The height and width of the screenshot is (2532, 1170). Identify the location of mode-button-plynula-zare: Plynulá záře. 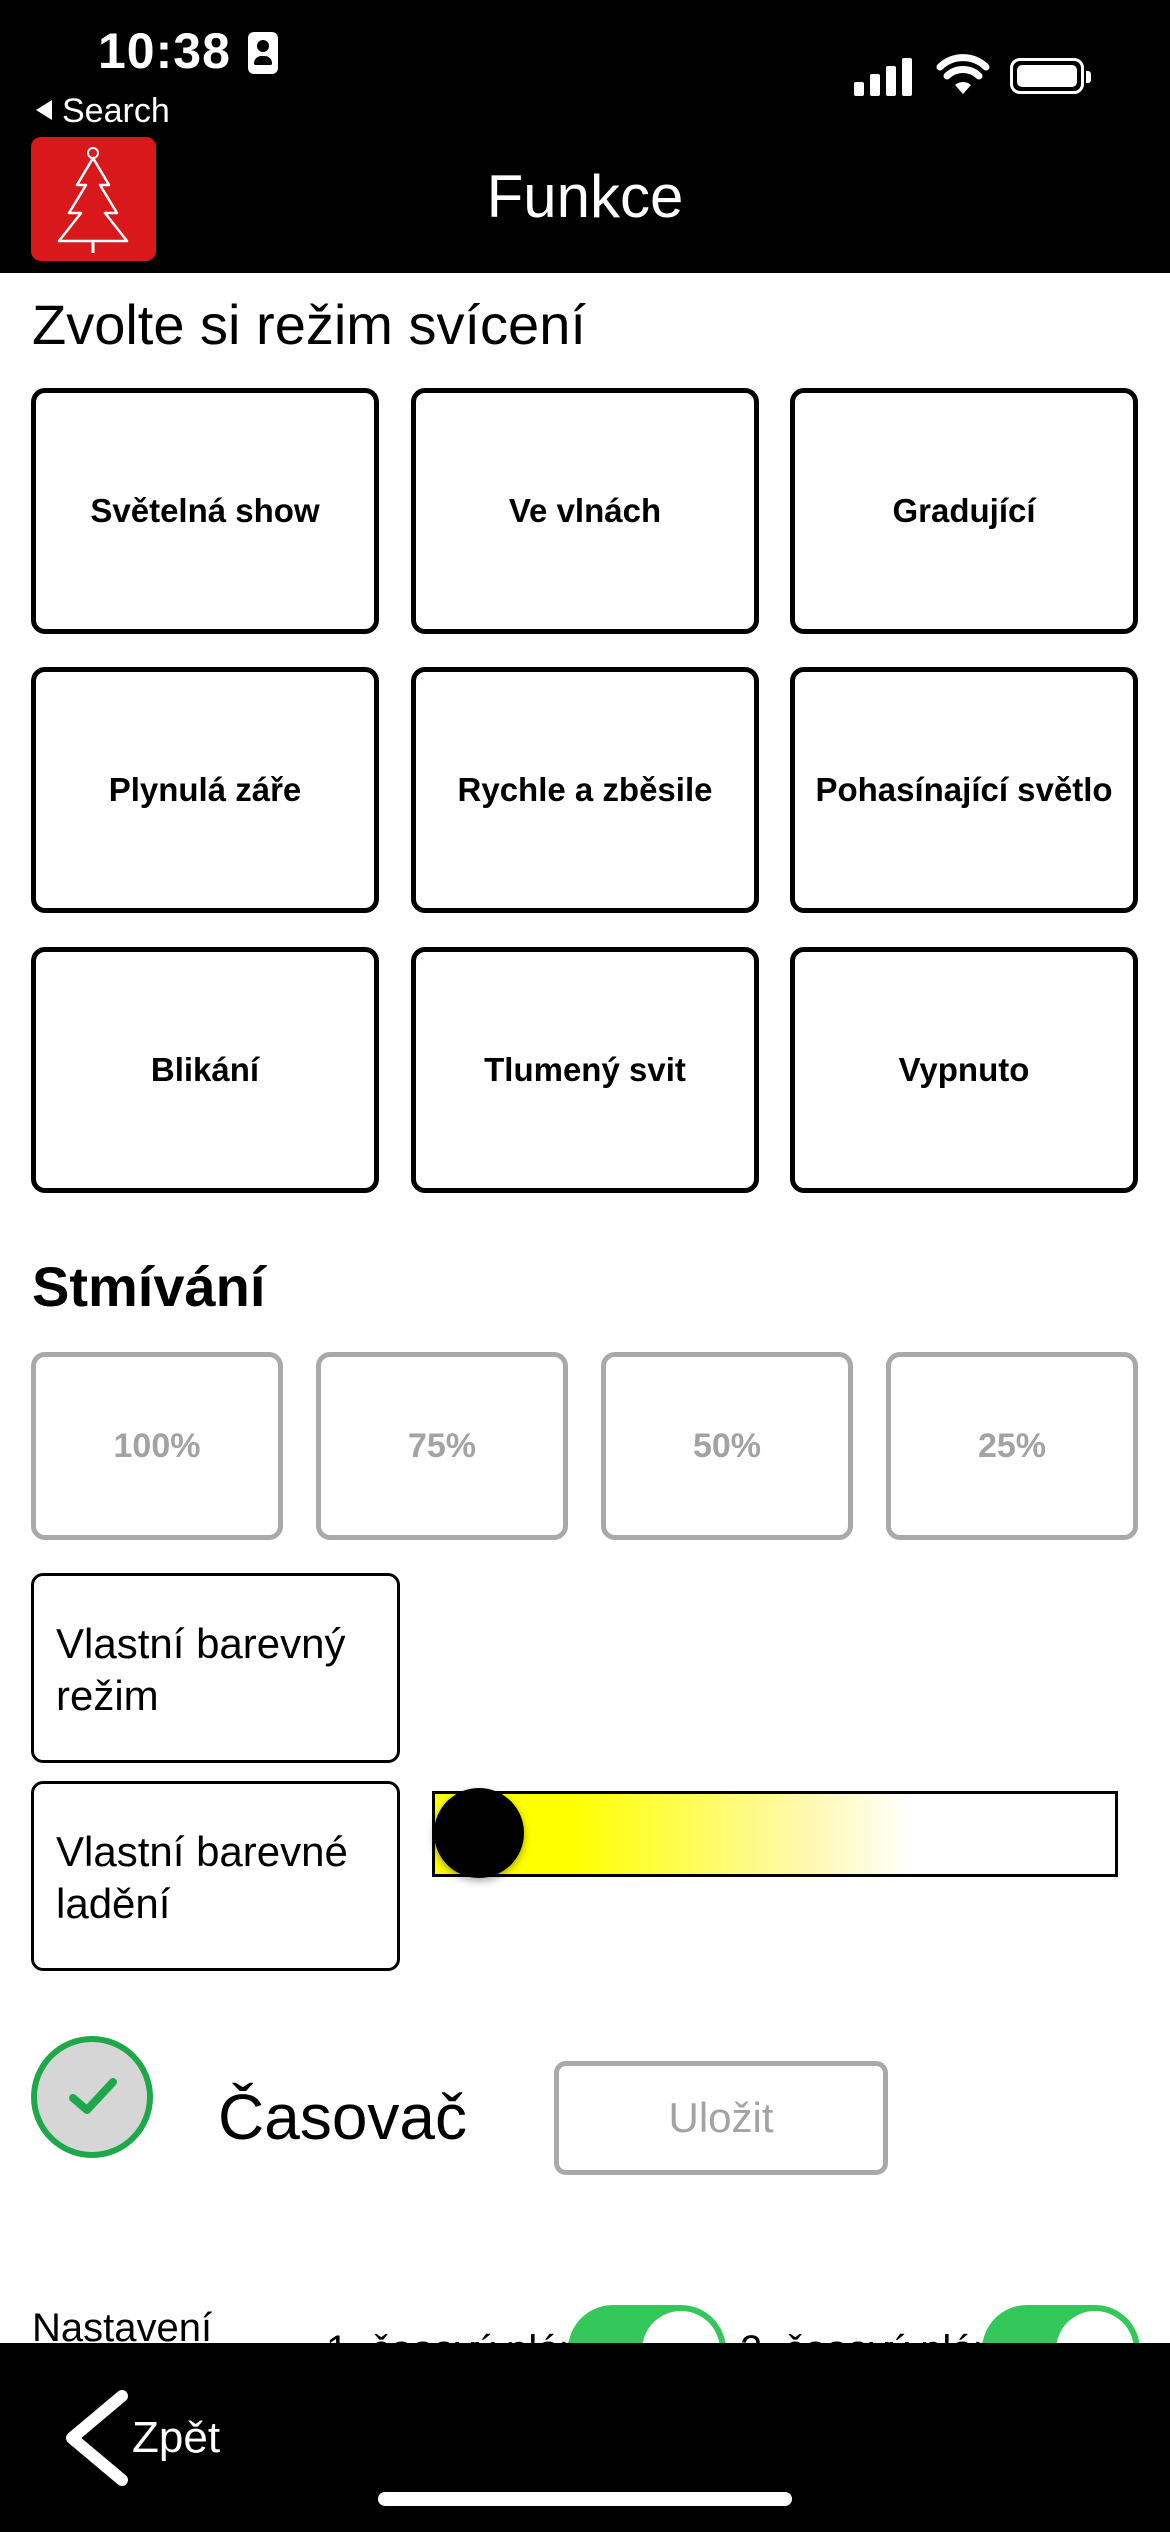
(205, 790).